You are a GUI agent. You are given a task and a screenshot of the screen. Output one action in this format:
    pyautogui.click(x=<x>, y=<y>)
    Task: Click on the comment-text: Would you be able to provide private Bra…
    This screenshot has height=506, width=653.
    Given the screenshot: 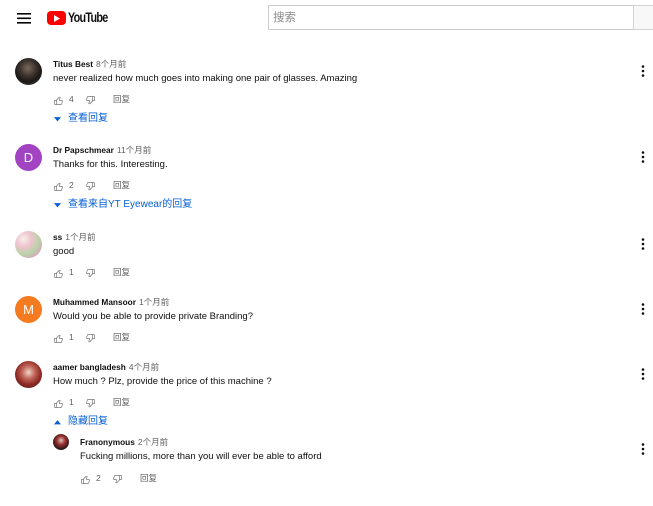 What is the action you would take?
    pyautogui.click(x=153, y=316)
    